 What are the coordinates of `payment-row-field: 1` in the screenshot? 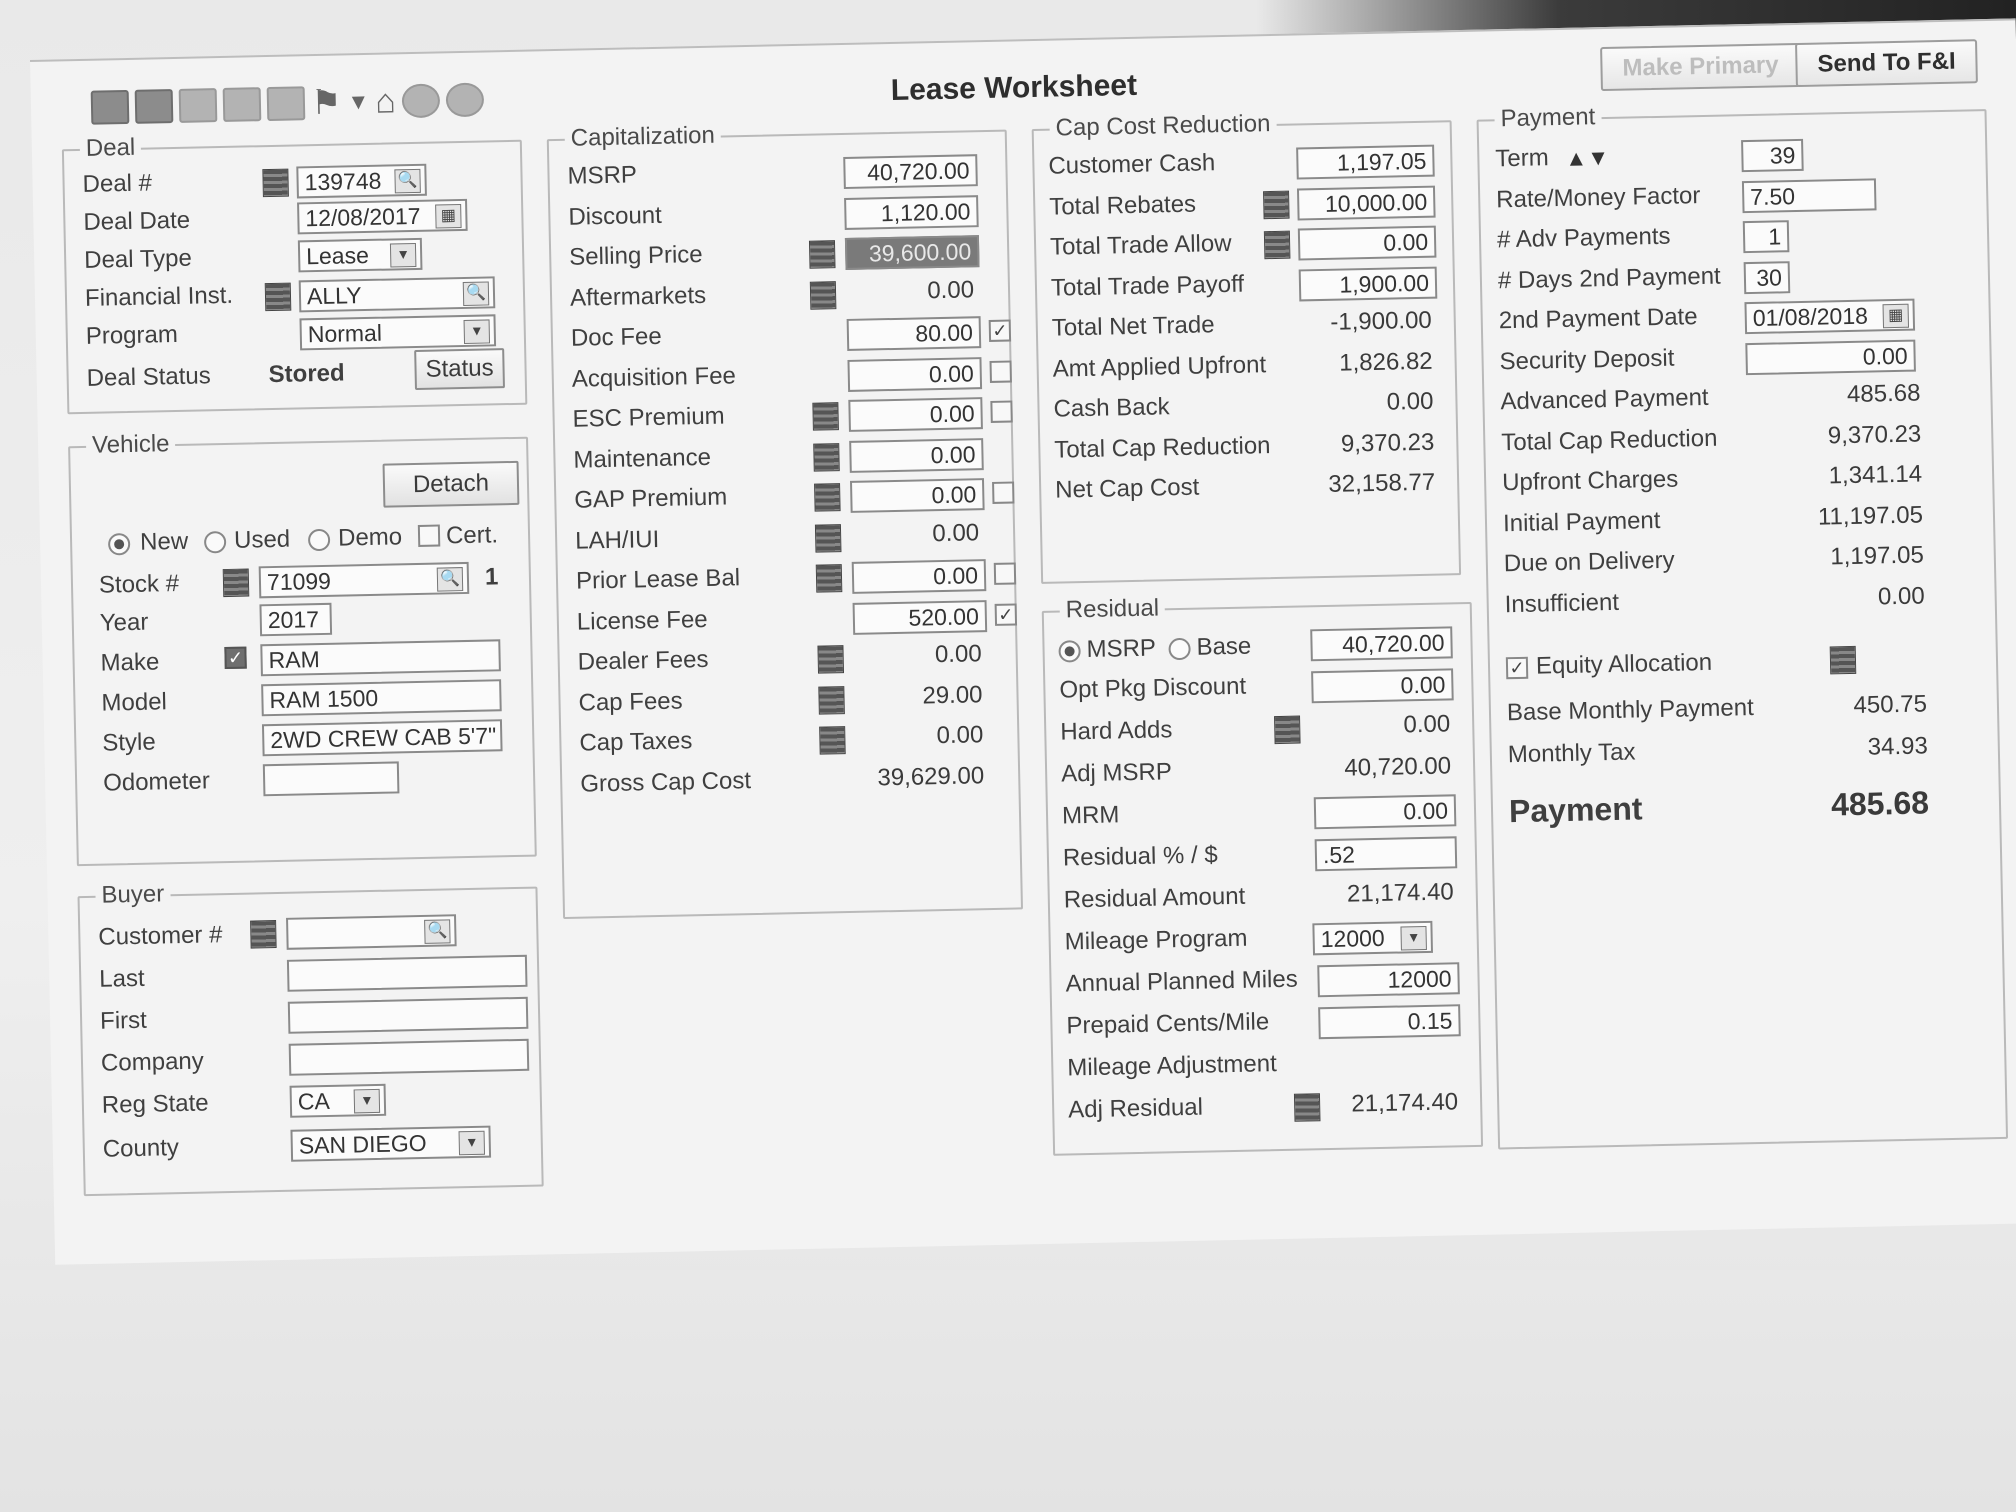 It's located at (1766, 237).